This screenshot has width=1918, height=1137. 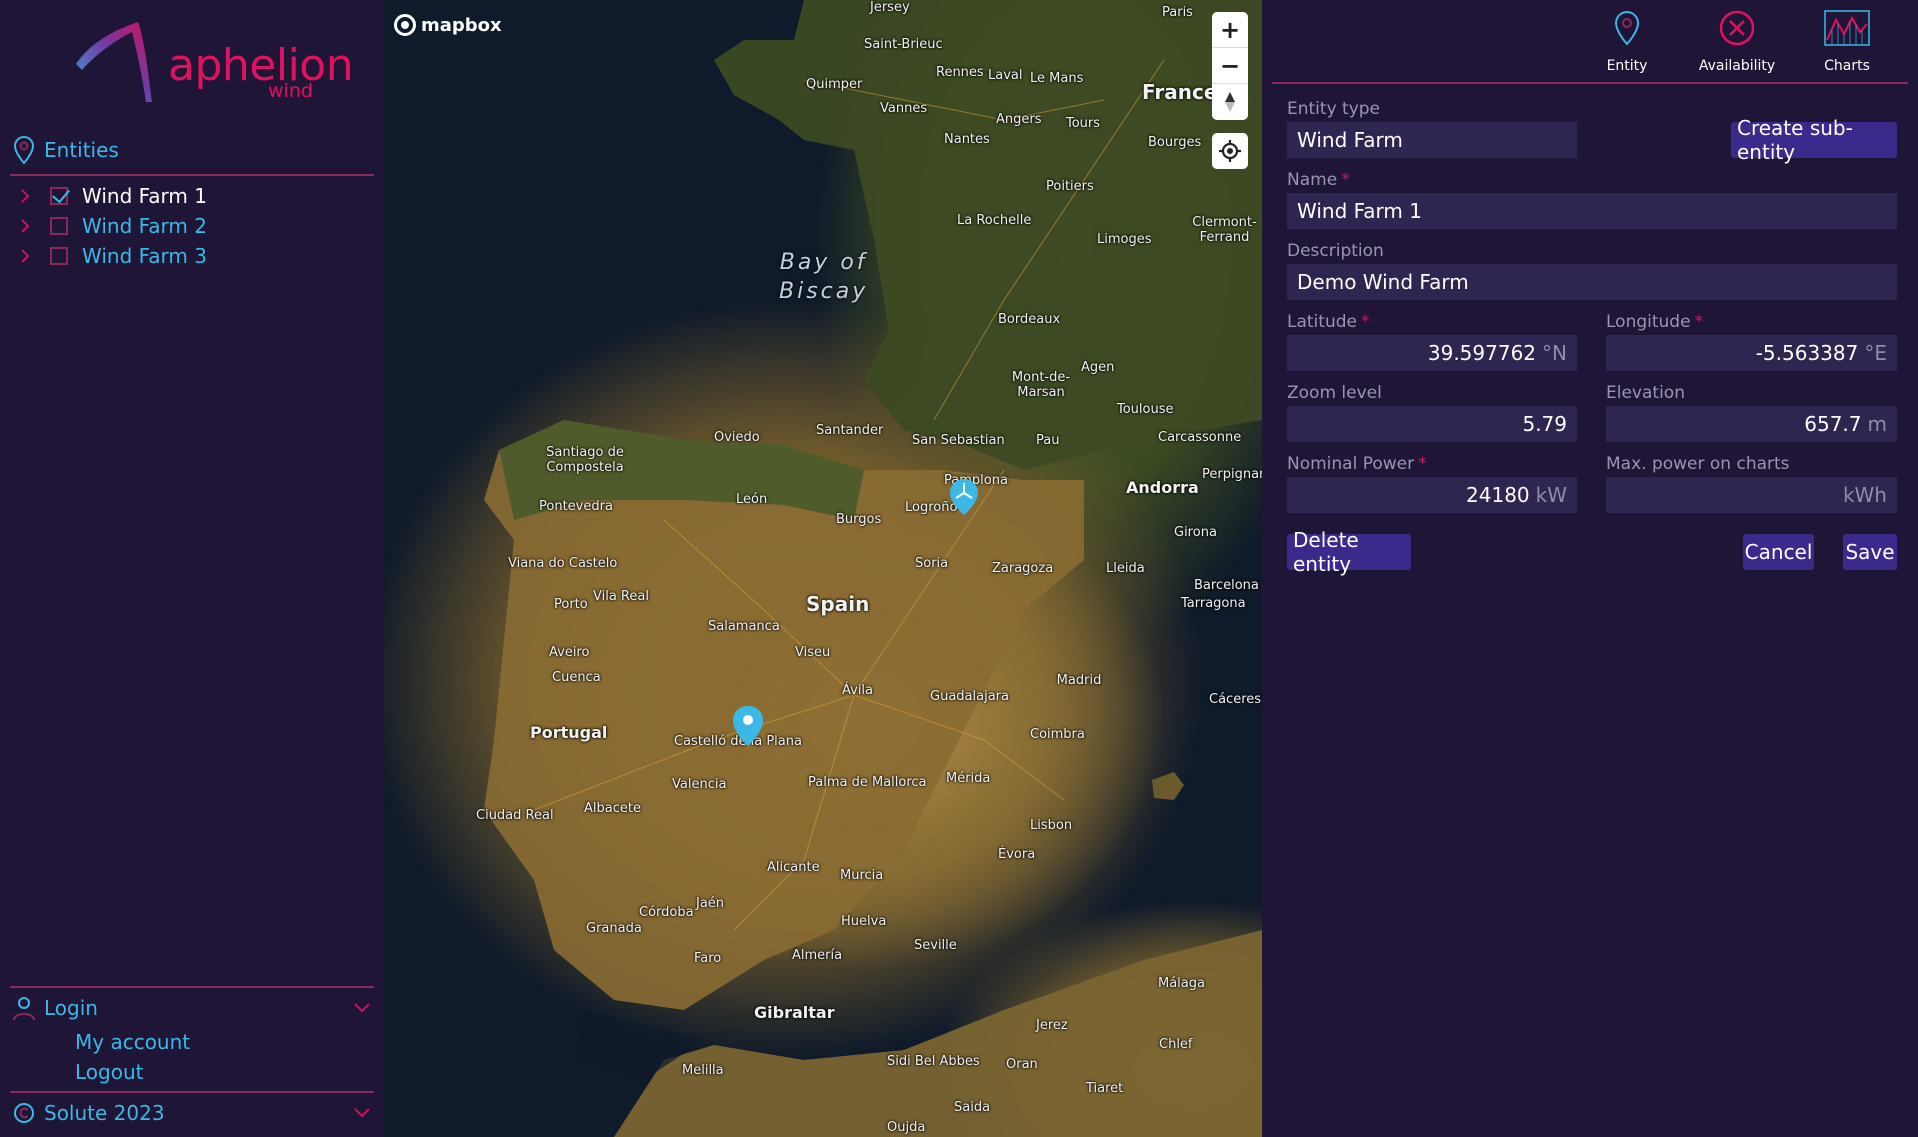 What do you see at coordinates (192, 150) in the screenshot?
I see `entities-header: Entities` at bounding box center [192, 150].